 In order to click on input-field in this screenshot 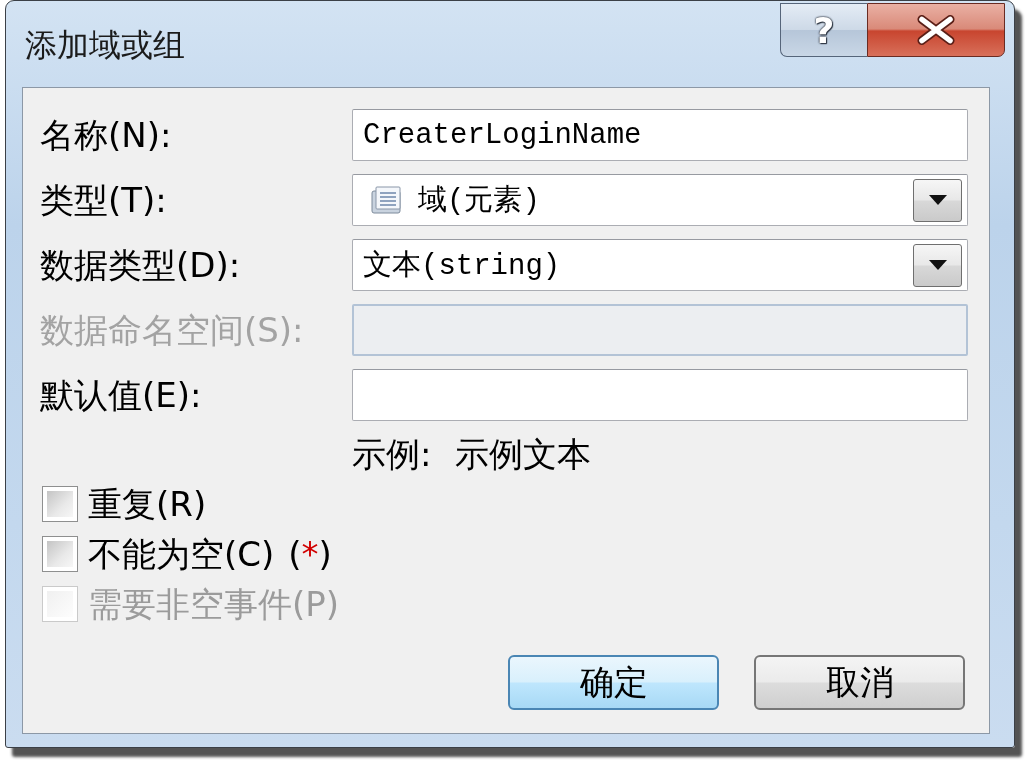, I will do `click(660, 395)`.